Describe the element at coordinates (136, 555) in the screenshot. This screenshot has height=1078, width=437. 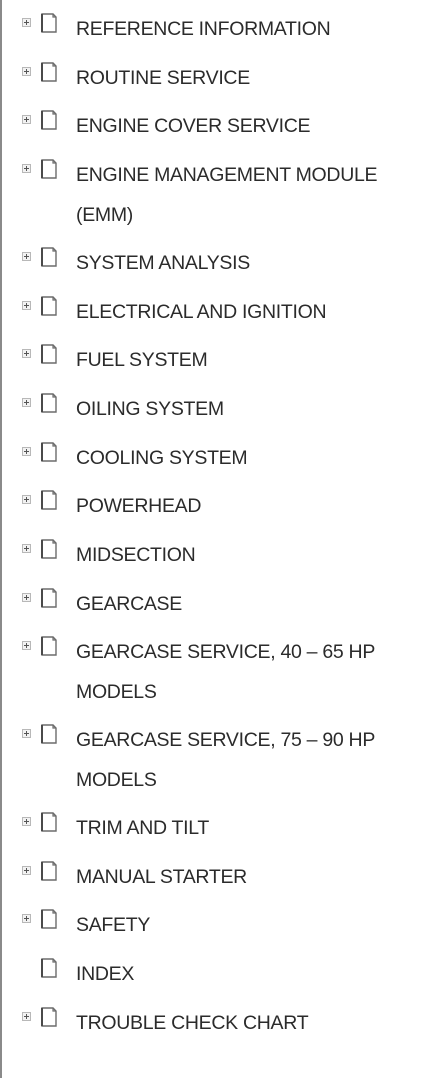
I see `tree-item-label: MIDSECTION` at that location.